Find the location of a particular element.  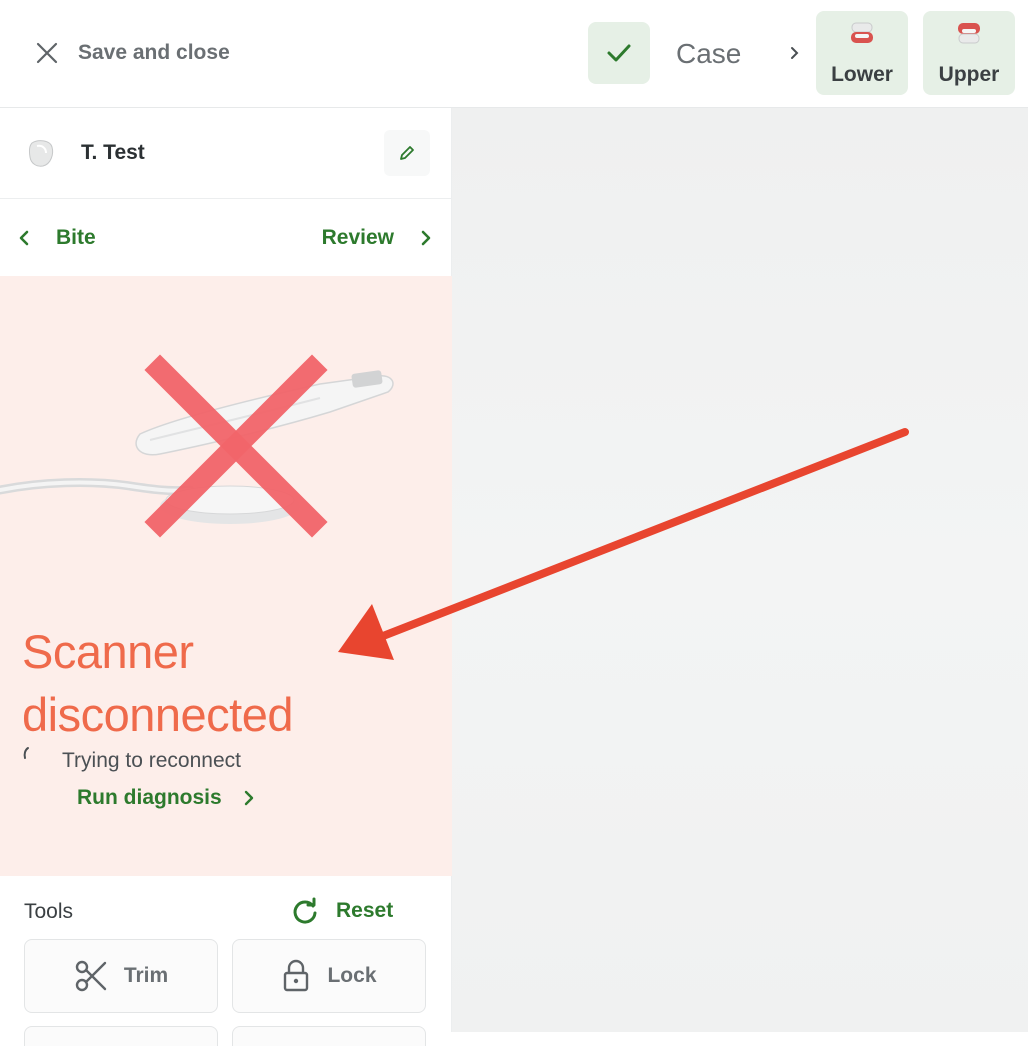

case-label: Case is located at coordinates (708, 54).